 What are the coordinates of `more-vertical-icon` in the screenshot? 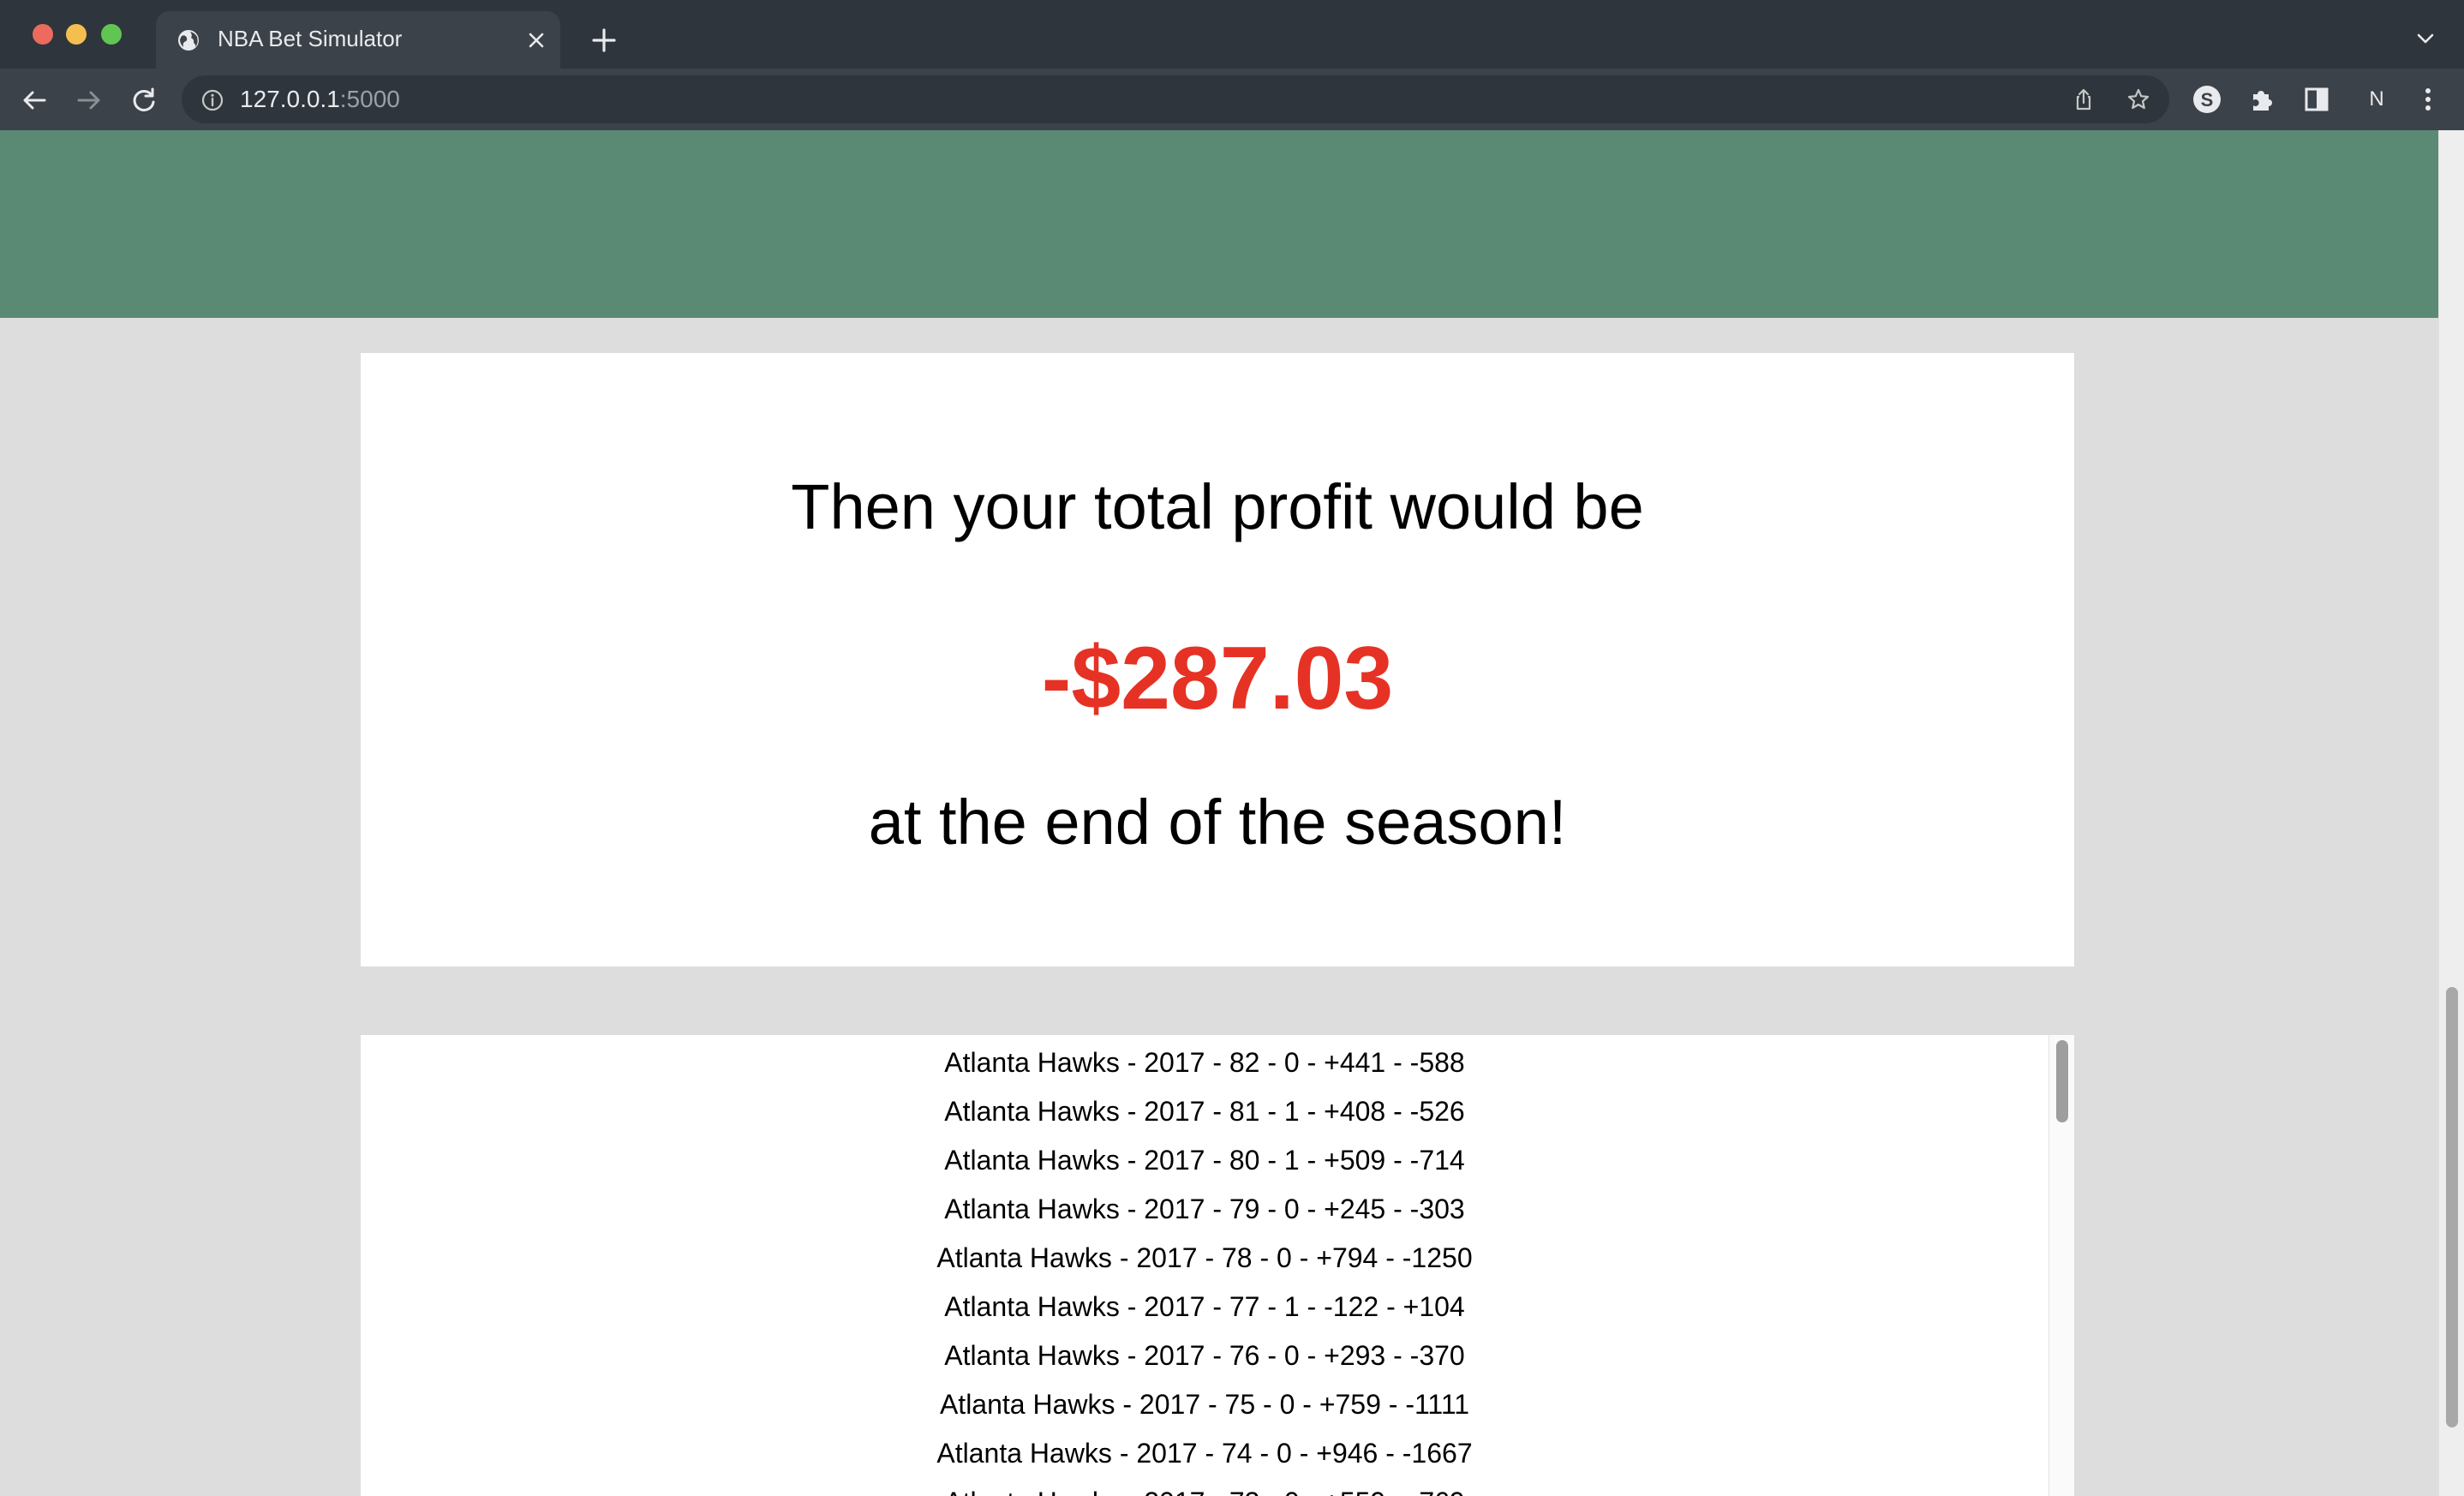 It's located at (2428, 99).